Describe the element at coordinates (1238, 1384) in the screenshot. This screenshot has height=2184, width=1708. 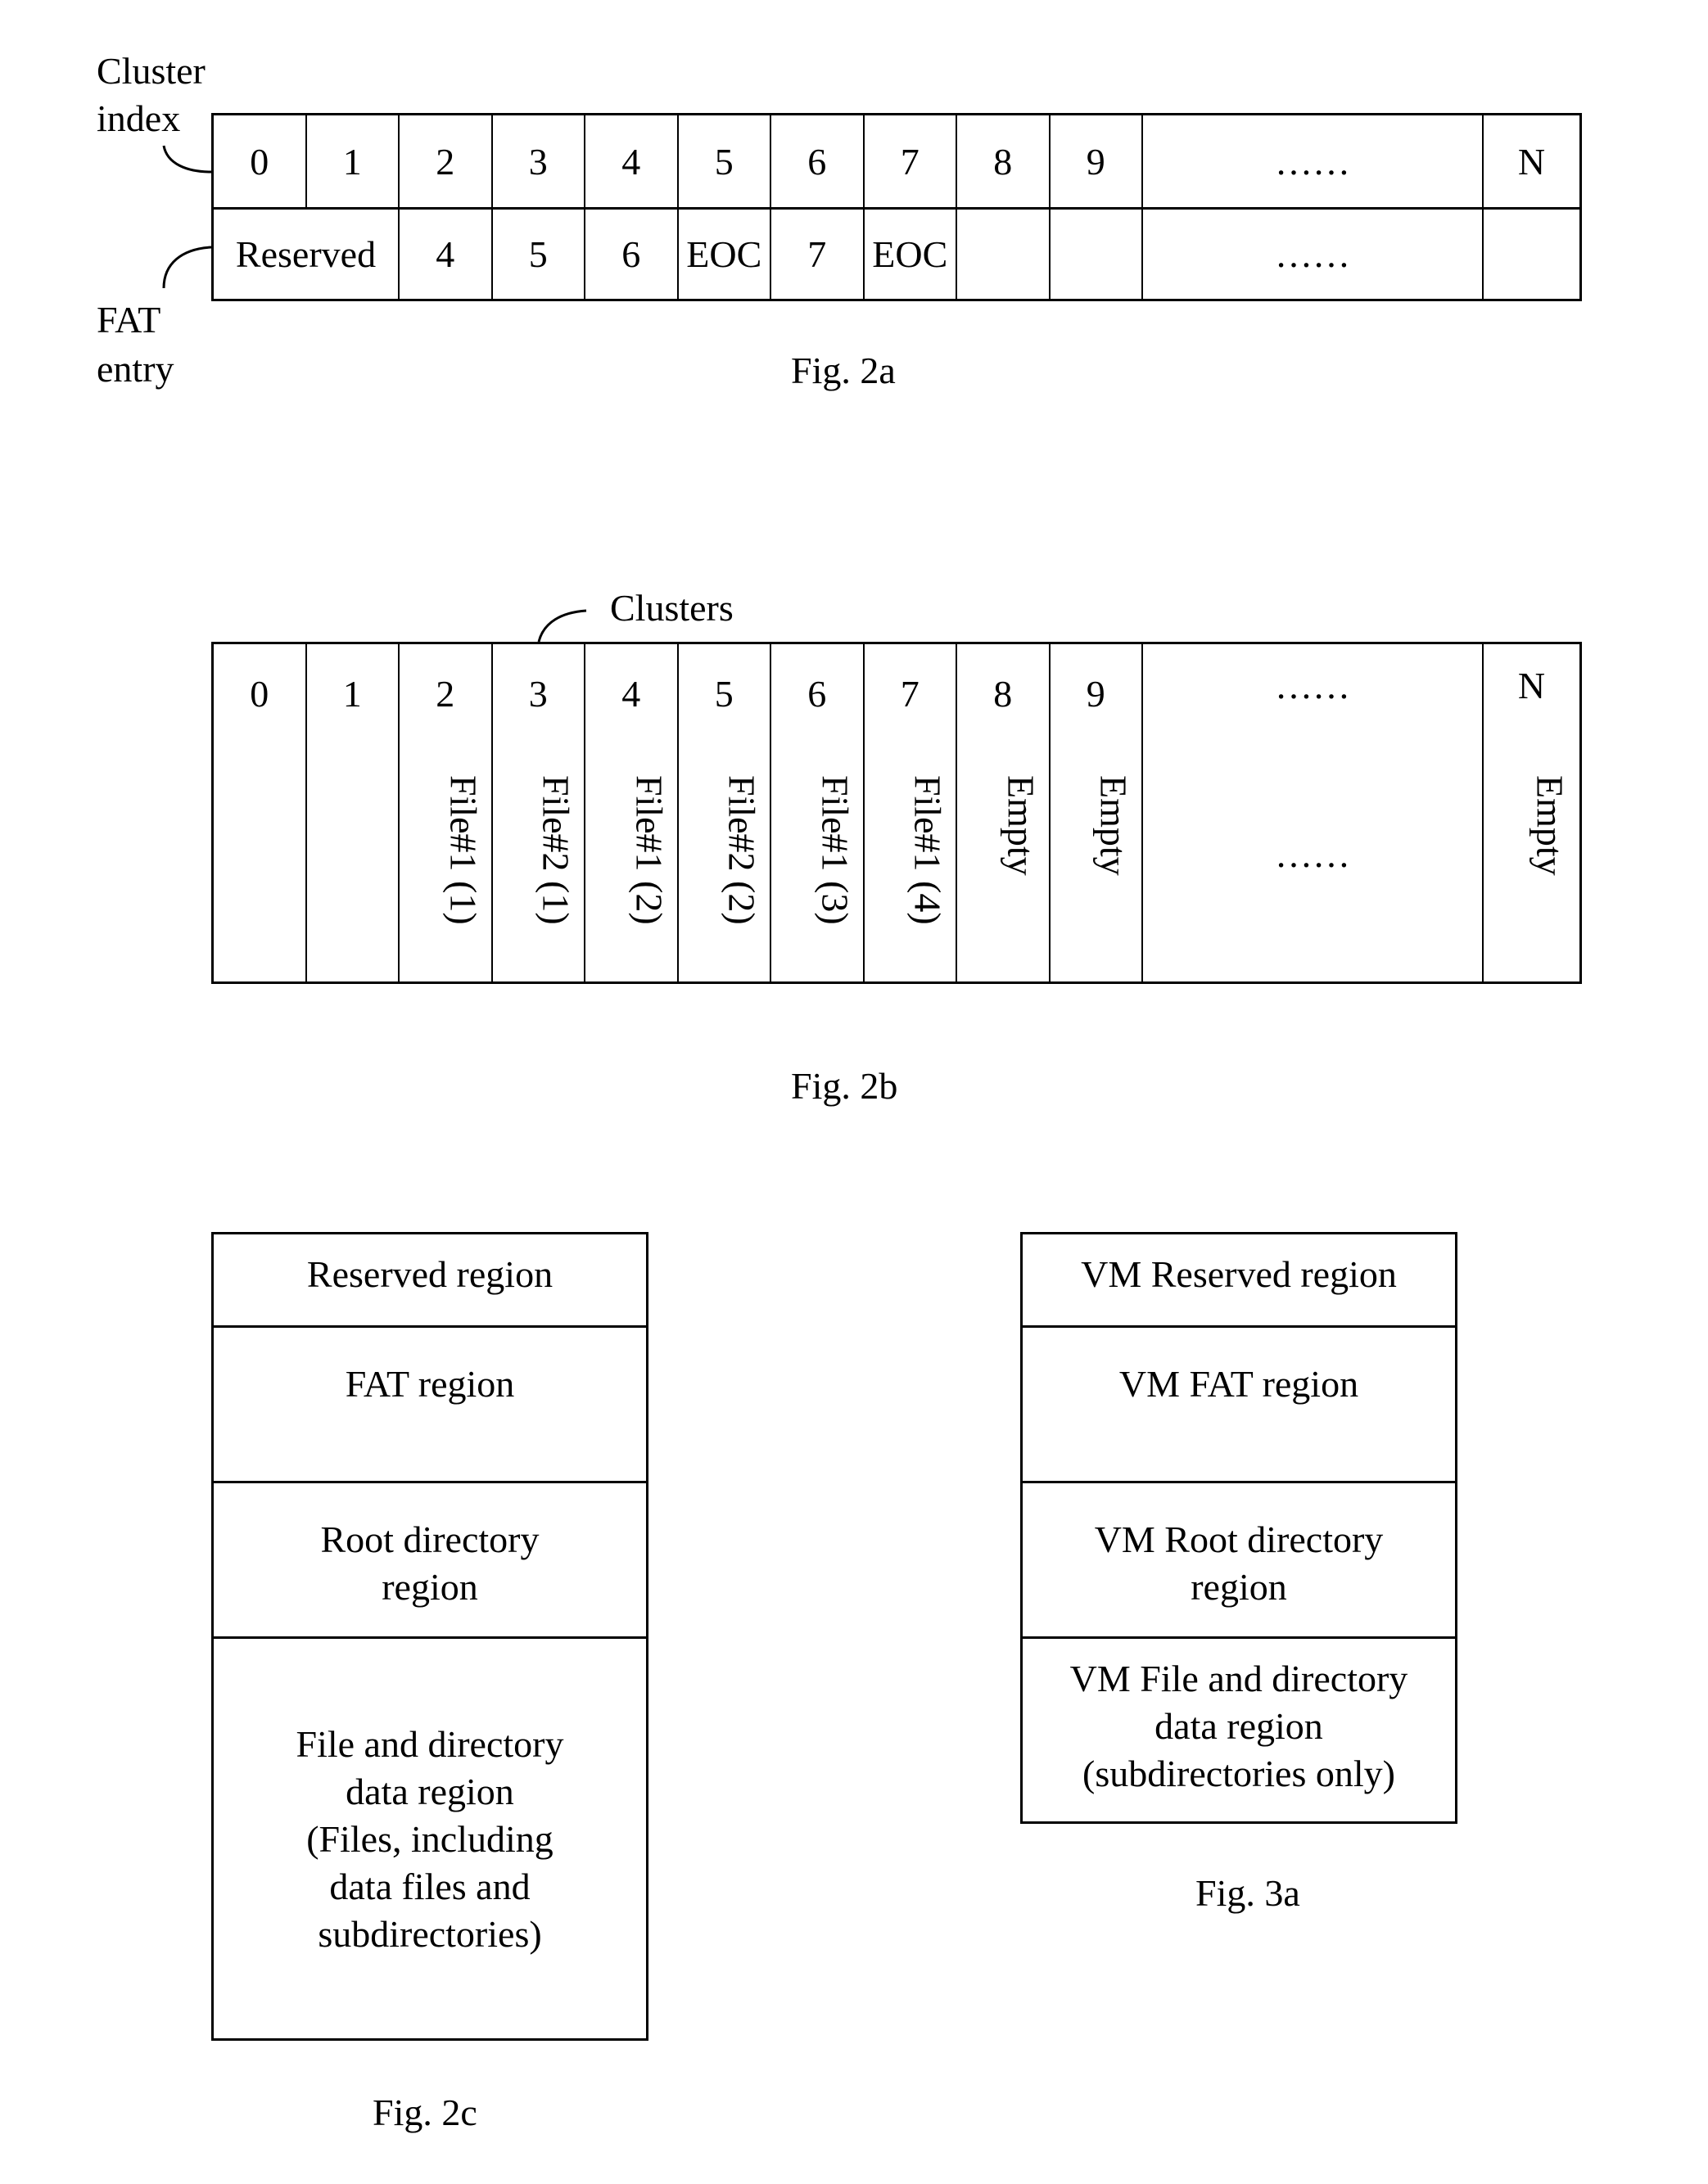
I see `region-label-line: VM FAT region` at that location.